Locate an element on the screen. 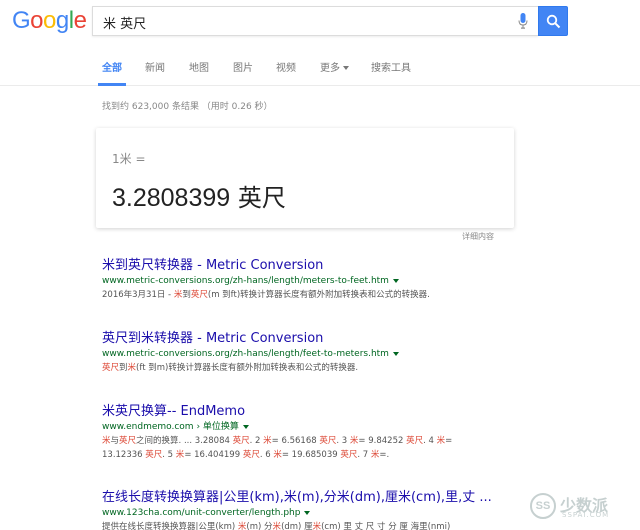 The image size is (640, 530). snippet-text: . 3 is located at coordinates (343, 441).